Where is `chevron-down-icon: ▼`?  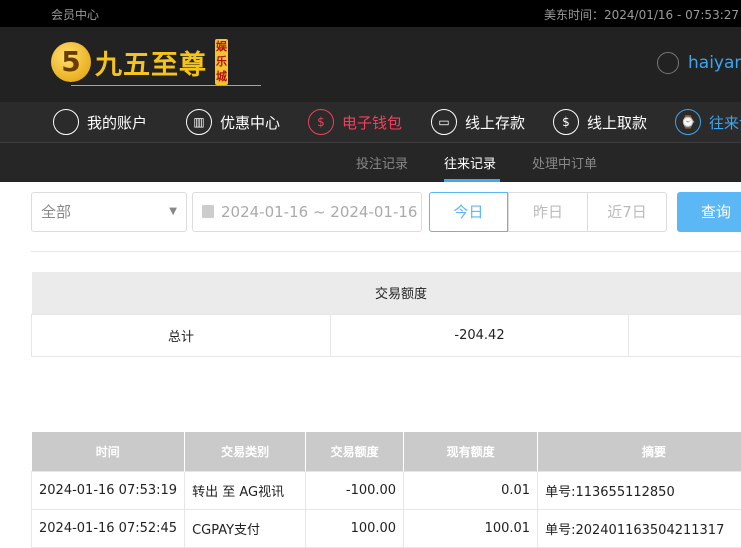
chevron-down-icon: ▼ is located at coordinates (173, 212).